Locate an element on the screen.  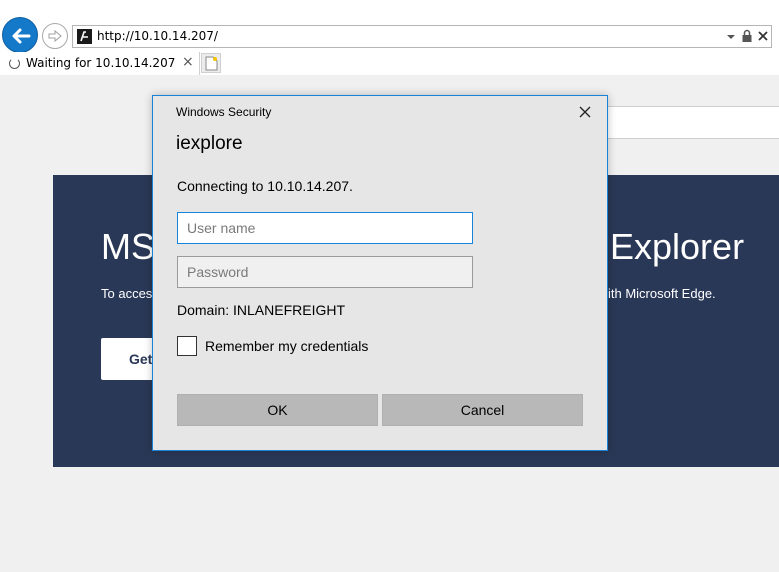
dropdown-icon is located at coordinates (731, 37).